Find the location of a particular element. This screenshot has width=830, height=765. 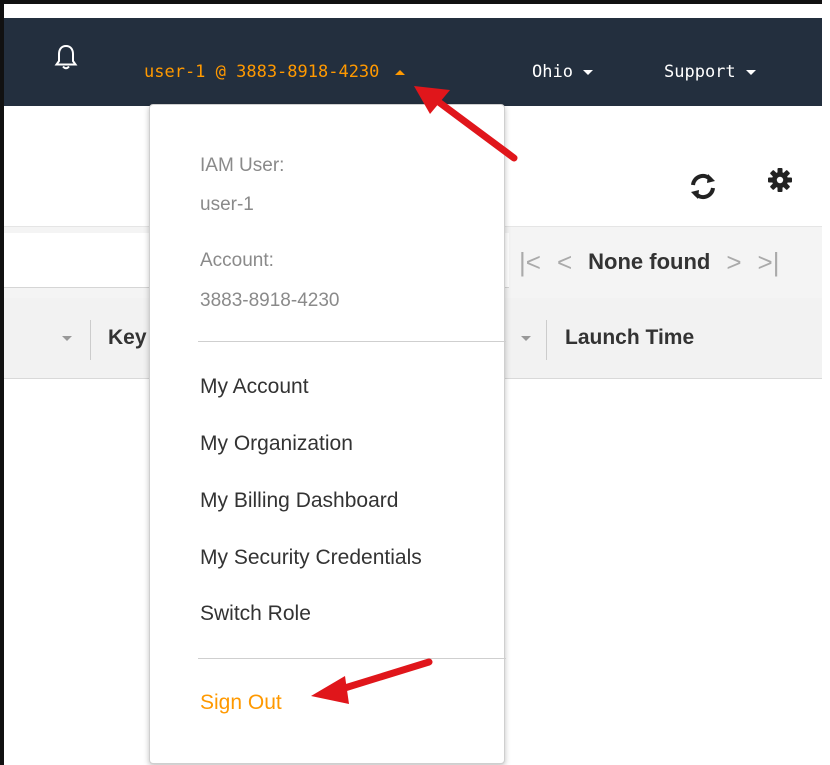

first-page-icon: |< is located at coordinates (530, 262).